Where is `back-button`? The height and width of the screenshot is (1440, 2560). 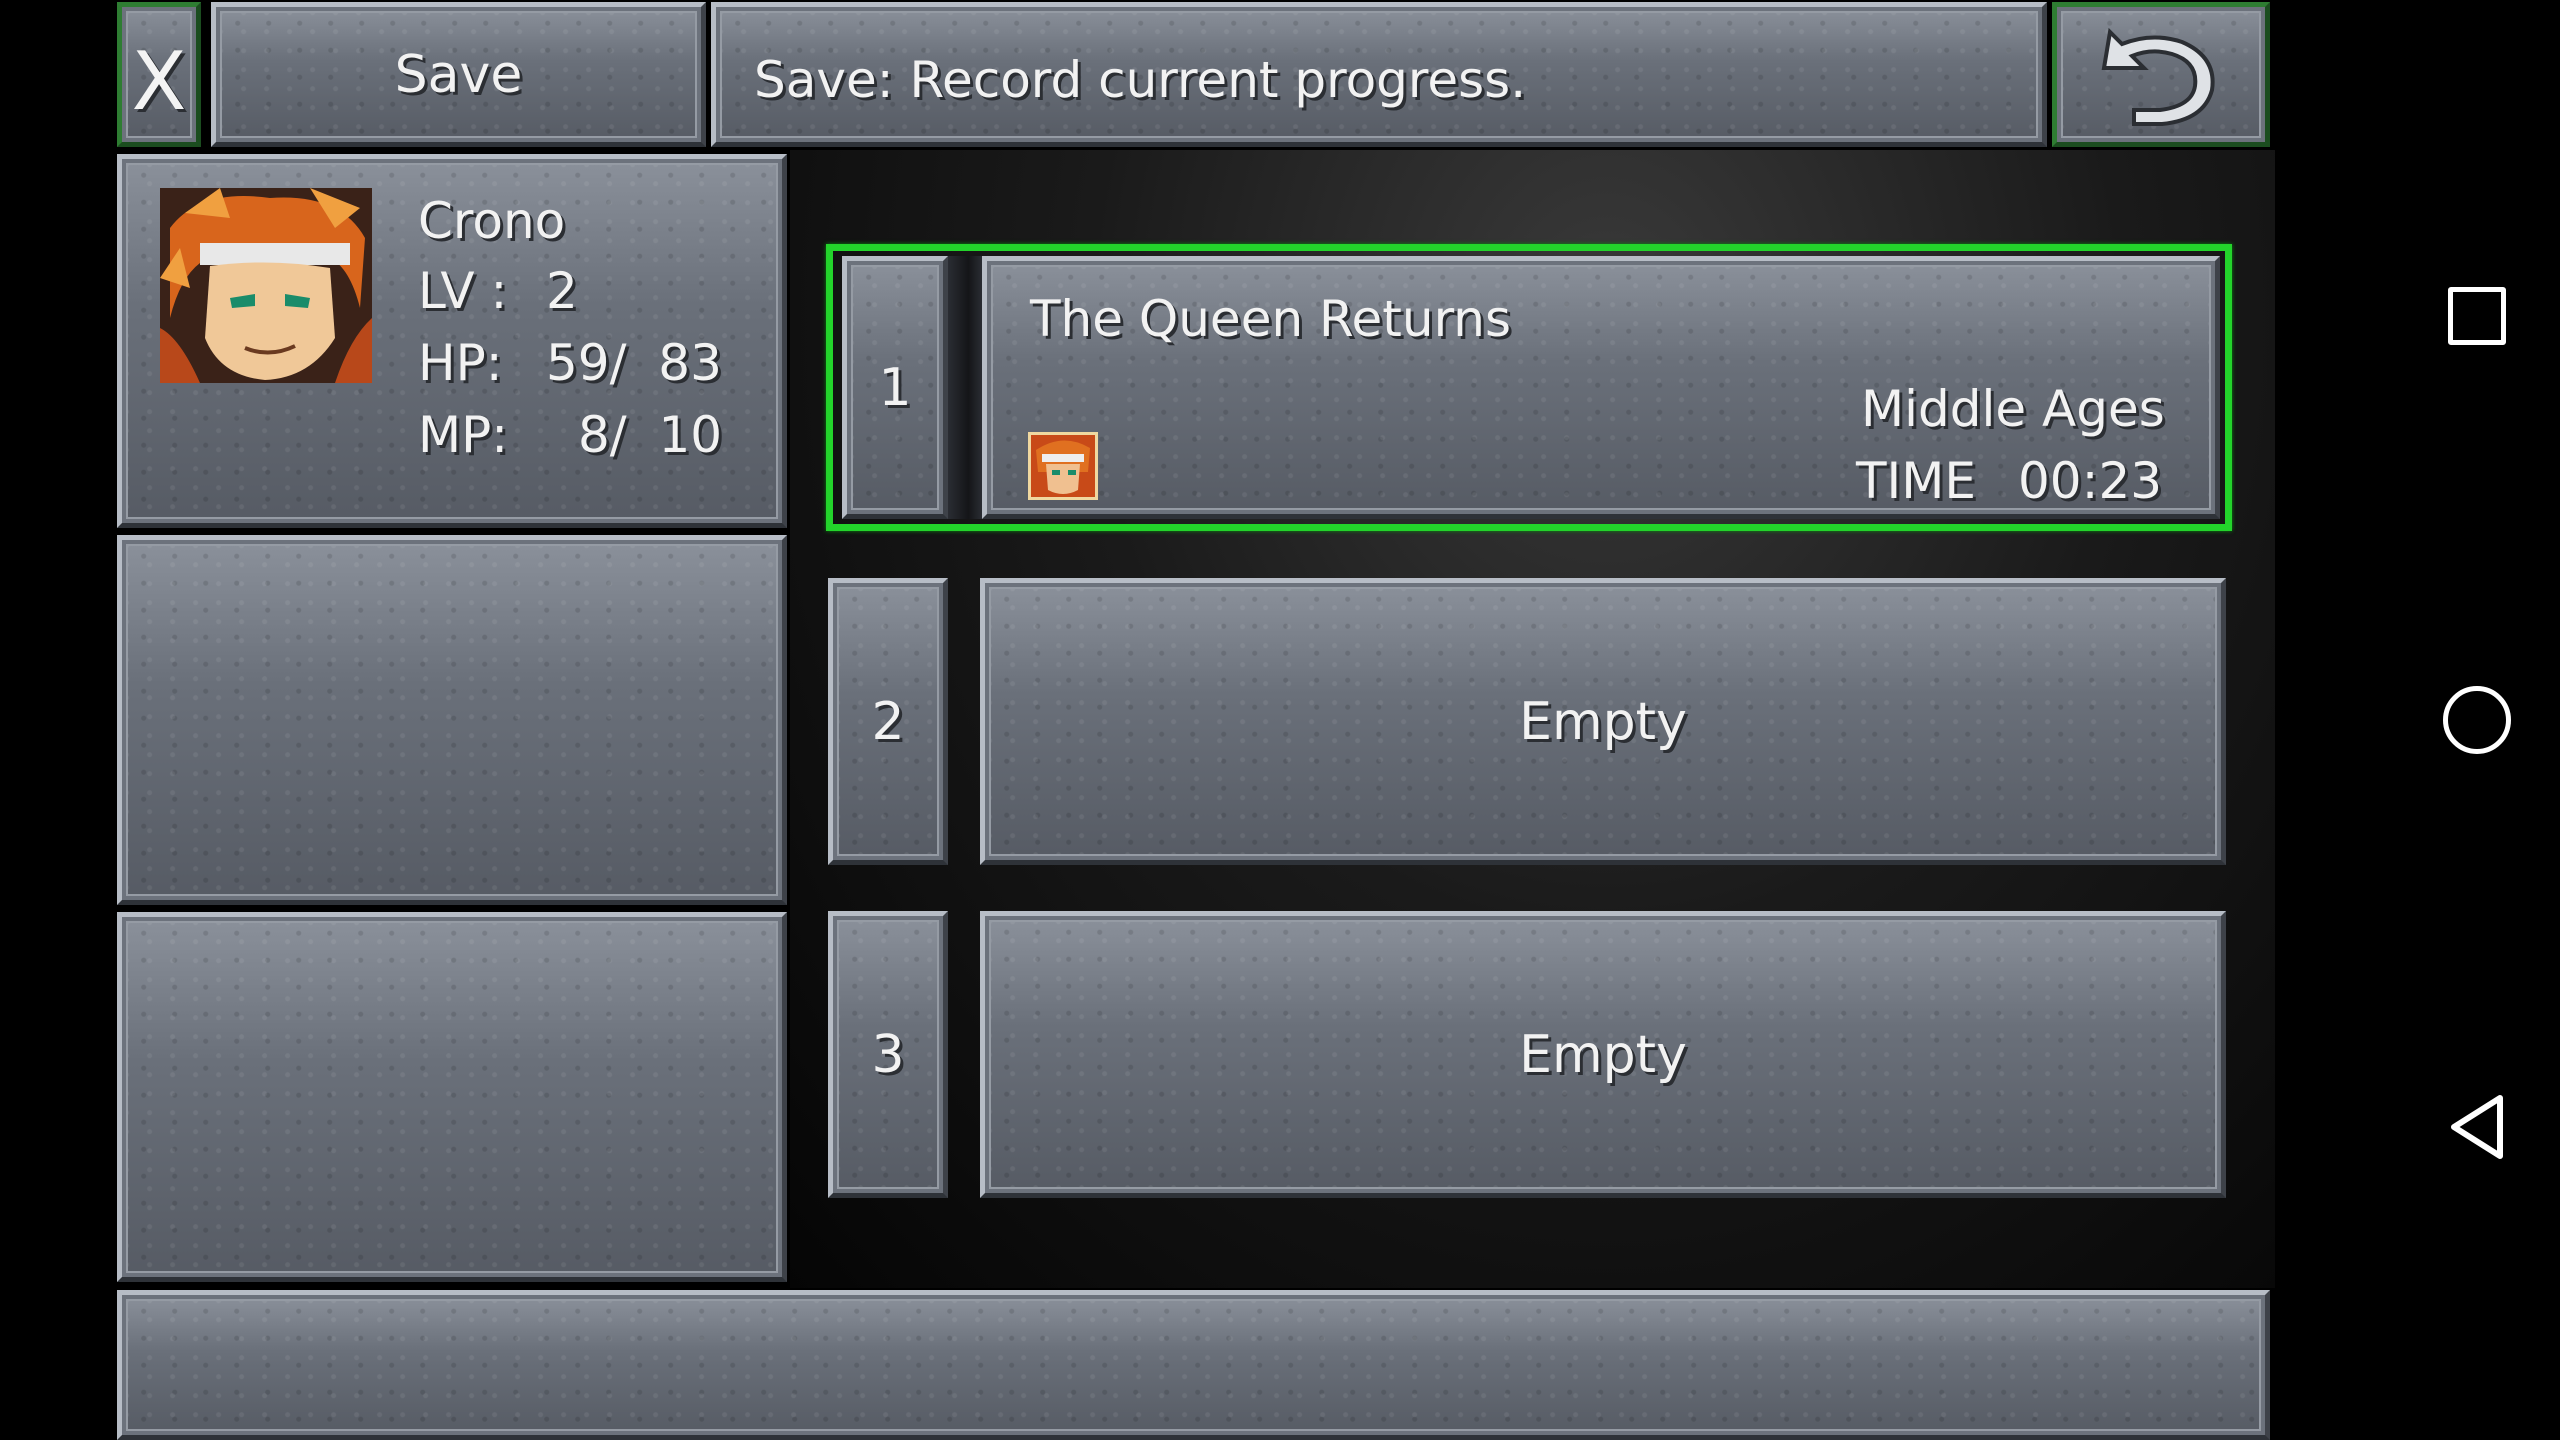 back-button is located at coordinates (2161, 74).